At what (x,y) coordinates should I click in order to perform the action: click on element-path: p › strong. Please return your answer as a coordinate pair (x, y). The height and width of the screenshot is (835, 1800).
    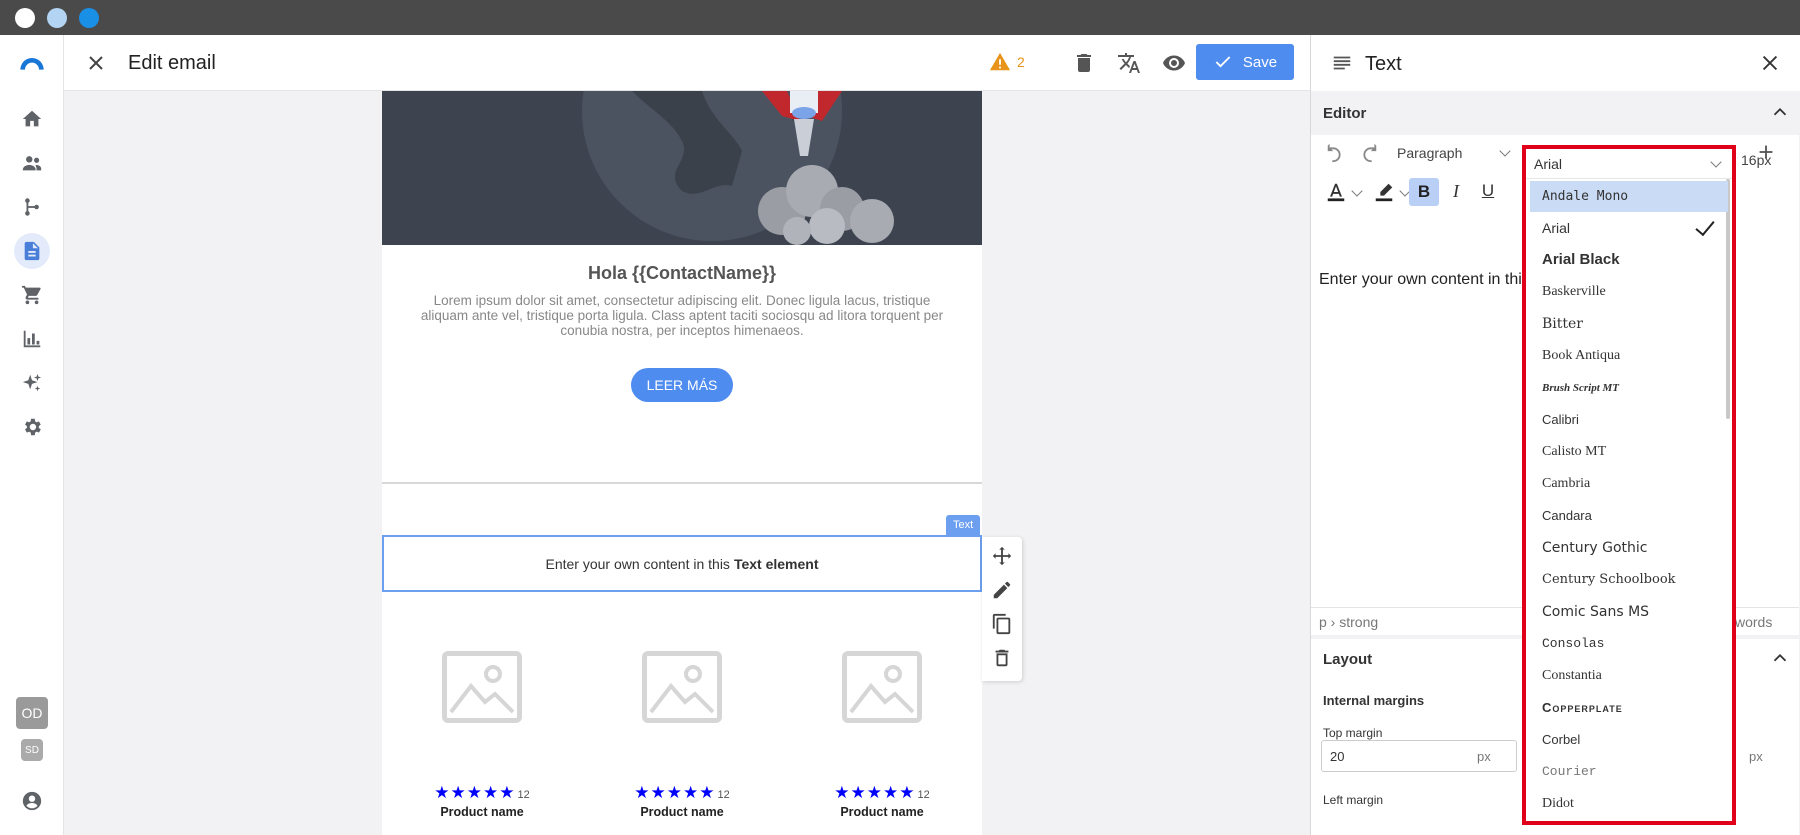
    Looking at the image, I should click on (1349, 622).